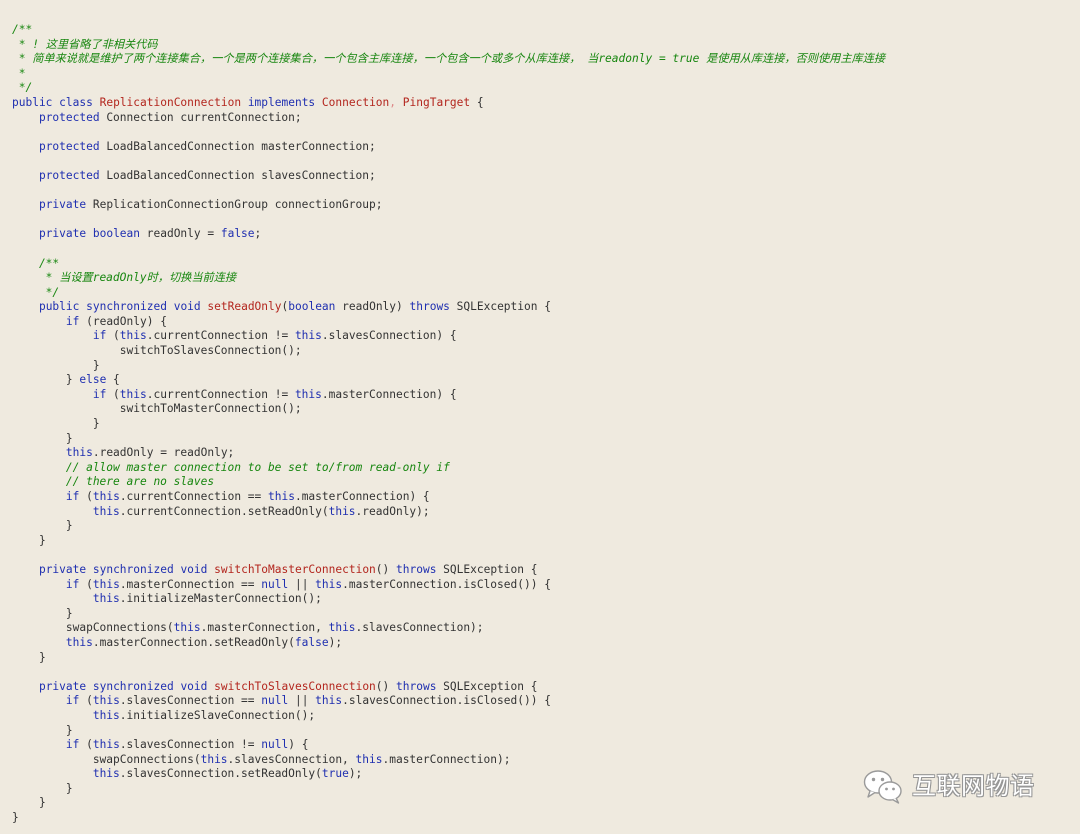 This screenshot has height=834, width=1080. Describe the element at coordinates (448, 351) in the screenshot. I see `code-line: switchToSlavesConnection();` at that location.